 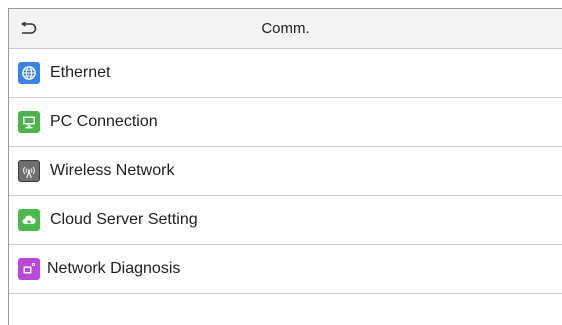 I want to click on network-diagnosis-icon, so click(x=29, y=269).